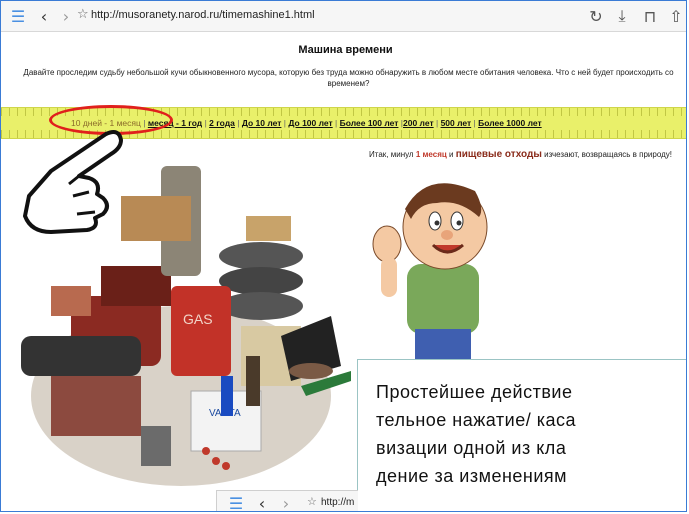 The width and height of the screenshot is (689, 514). Describe the element at coordinates (431, 154) in the screenshot. I see `story-month: 1 месяц` at that location.